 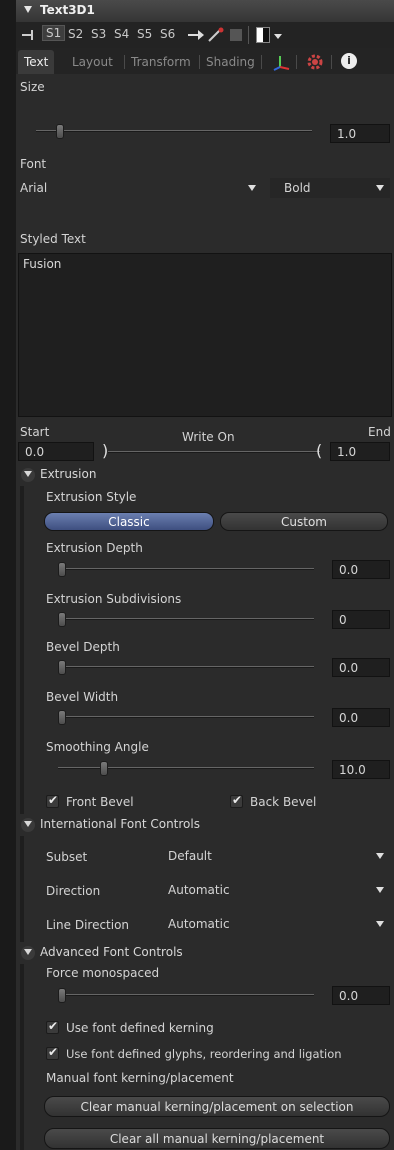 What do you see at coordinates (36, 62) in the screenshot?
I see `tab-text: Text` at bounding box center [36, 62].